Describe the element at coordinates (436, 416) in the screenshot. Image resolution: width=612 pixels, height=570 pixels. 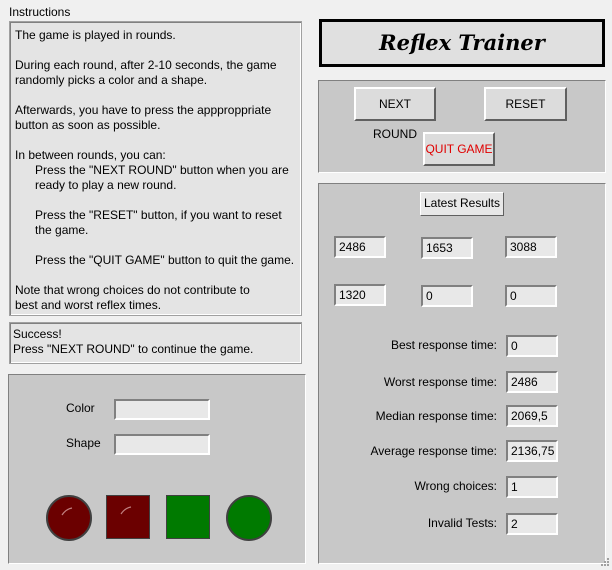
I see `median-time-label: Median response time:` at that location.